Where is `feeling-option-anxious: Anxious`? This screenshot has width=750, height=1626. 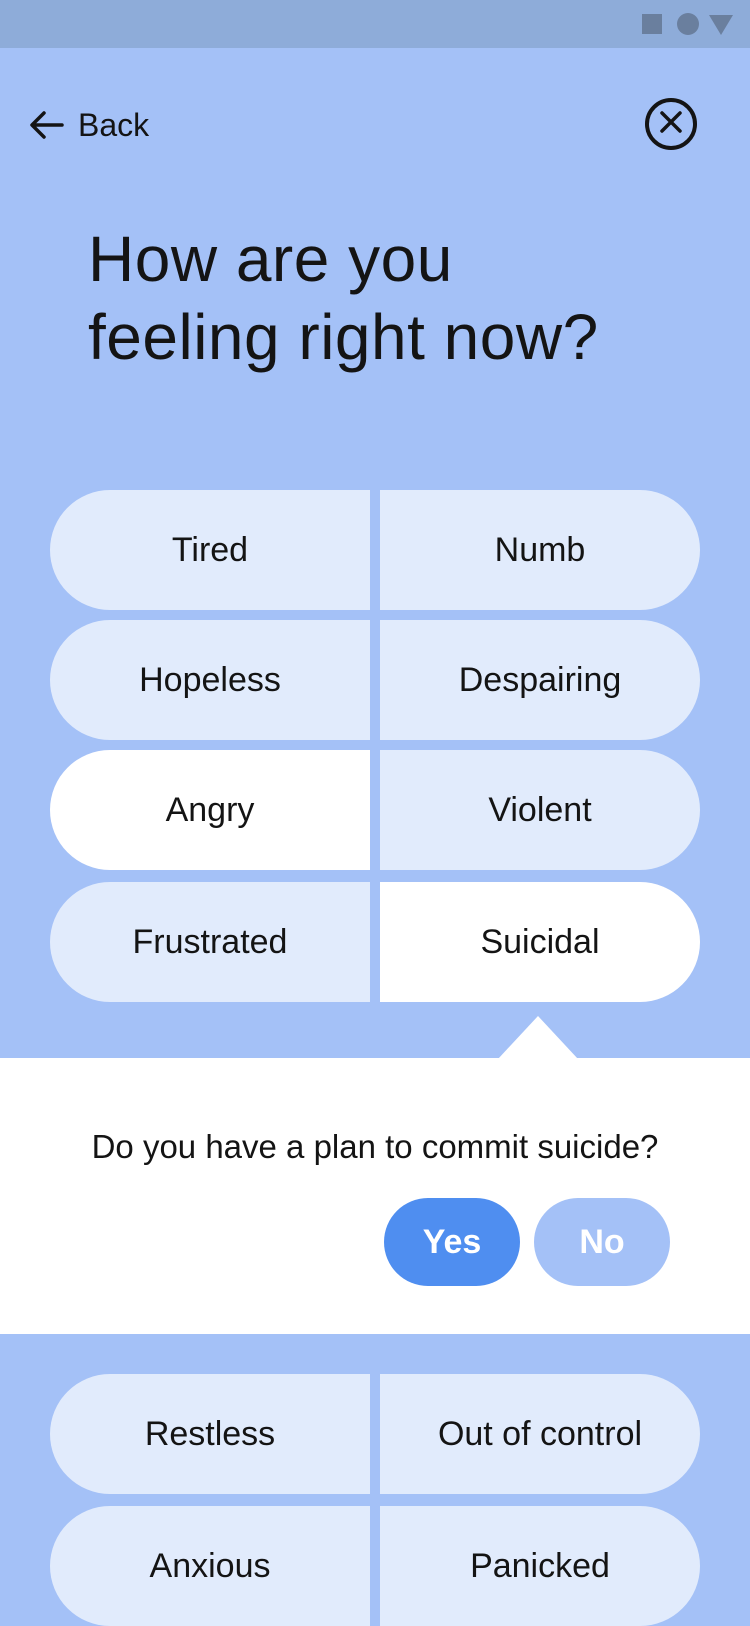 feeling-option-anxious: Anxious is located at coordinates (210, 1566).